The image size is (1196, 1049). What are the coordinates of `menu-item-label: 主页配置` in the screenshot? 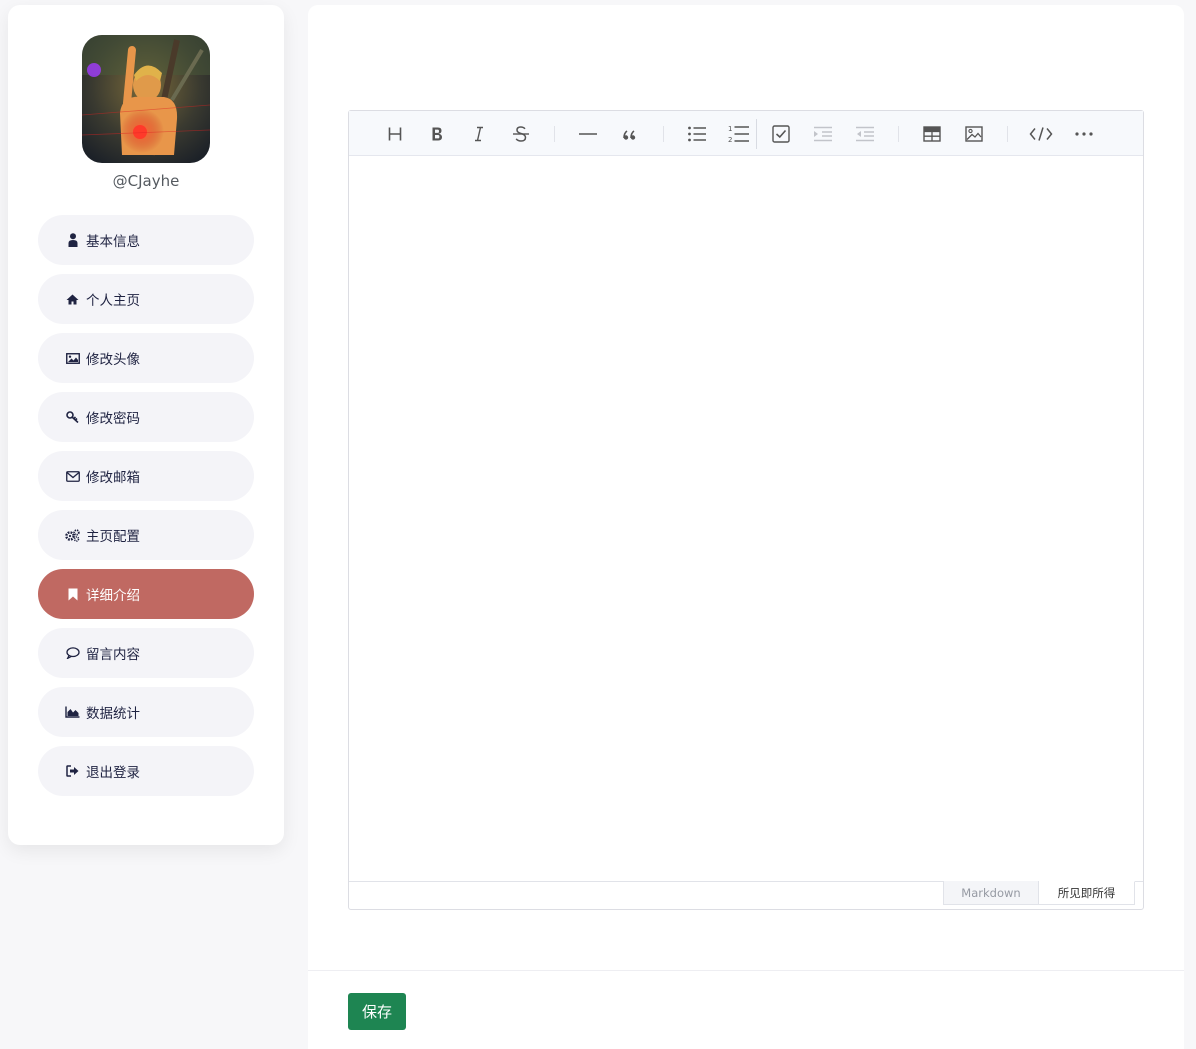 It's located at (113, 537).